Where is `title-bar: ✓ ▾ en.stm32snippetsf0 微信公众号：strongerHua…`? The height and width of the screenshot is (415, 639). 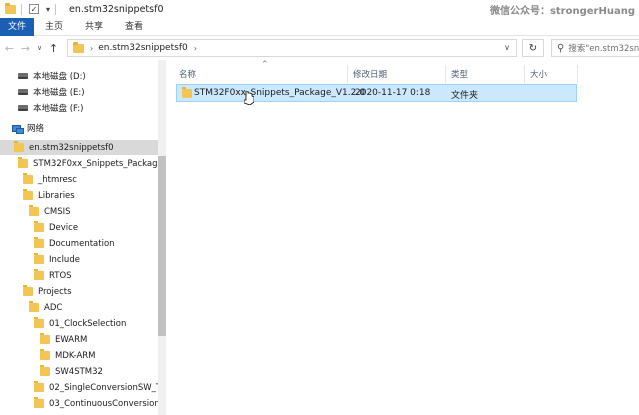 title-bar: ✓ ▾ en.stm32snippetsf0 微信公众号：strongerHua… is located at coordinates (319, 9).